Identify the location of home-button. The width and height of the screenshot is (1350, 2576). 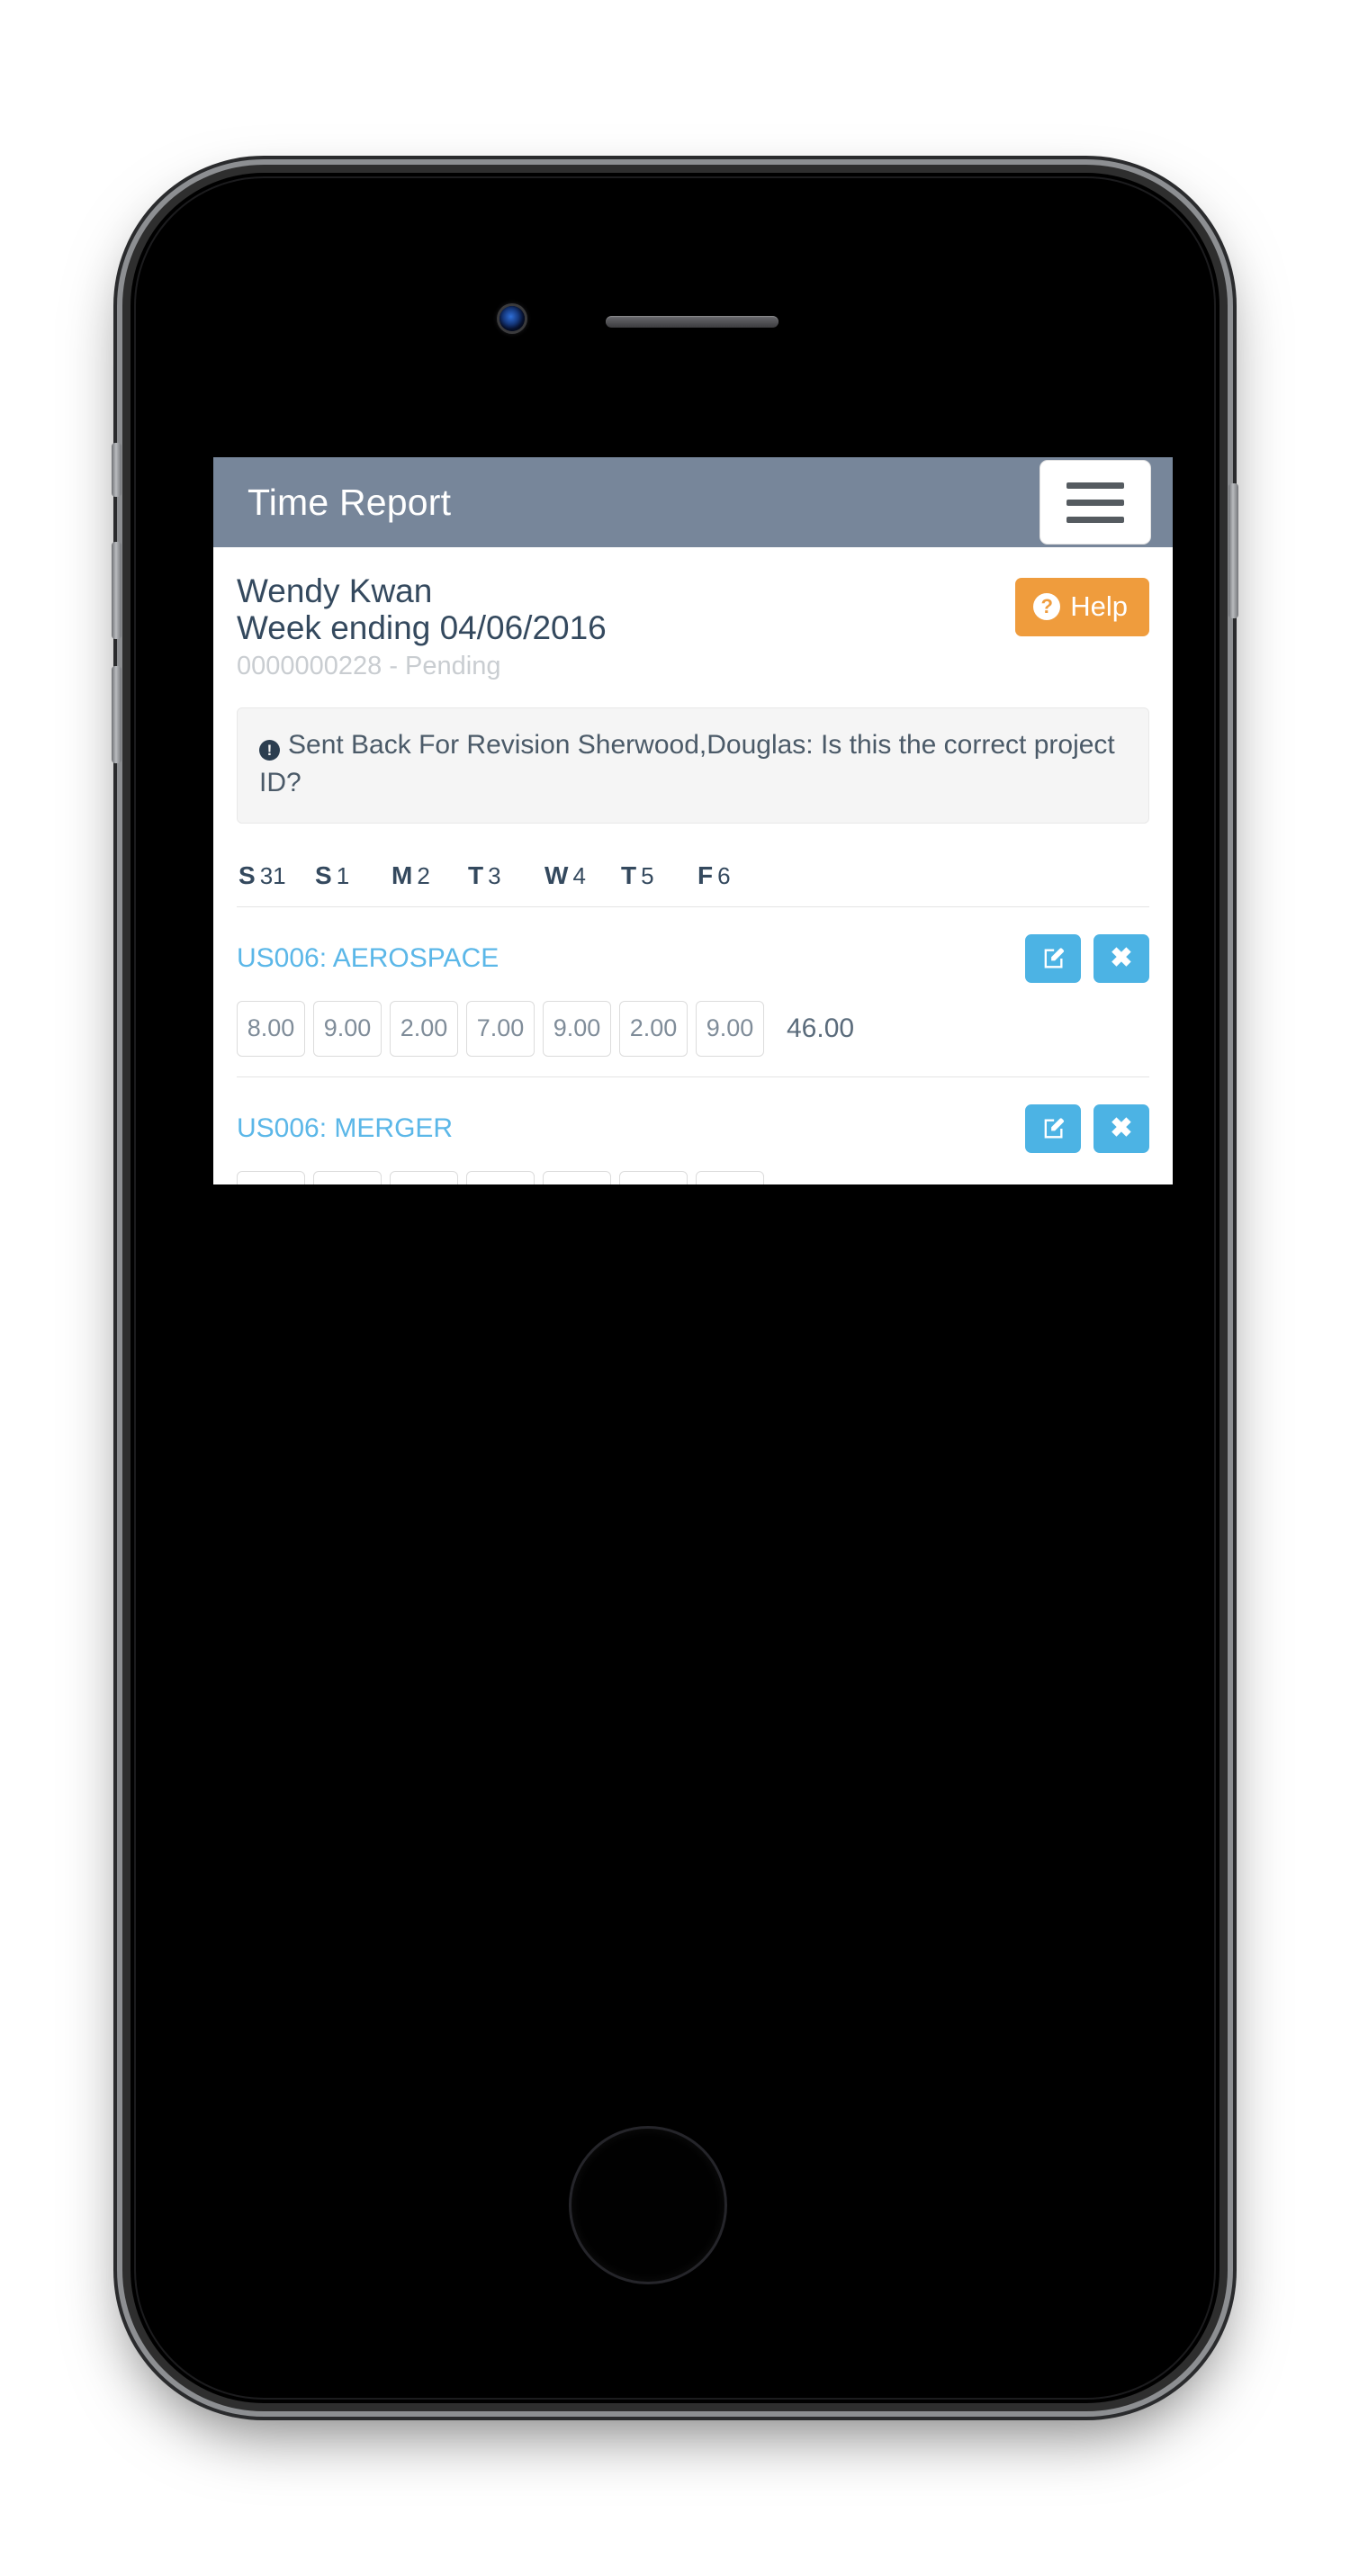
(648, 2205).